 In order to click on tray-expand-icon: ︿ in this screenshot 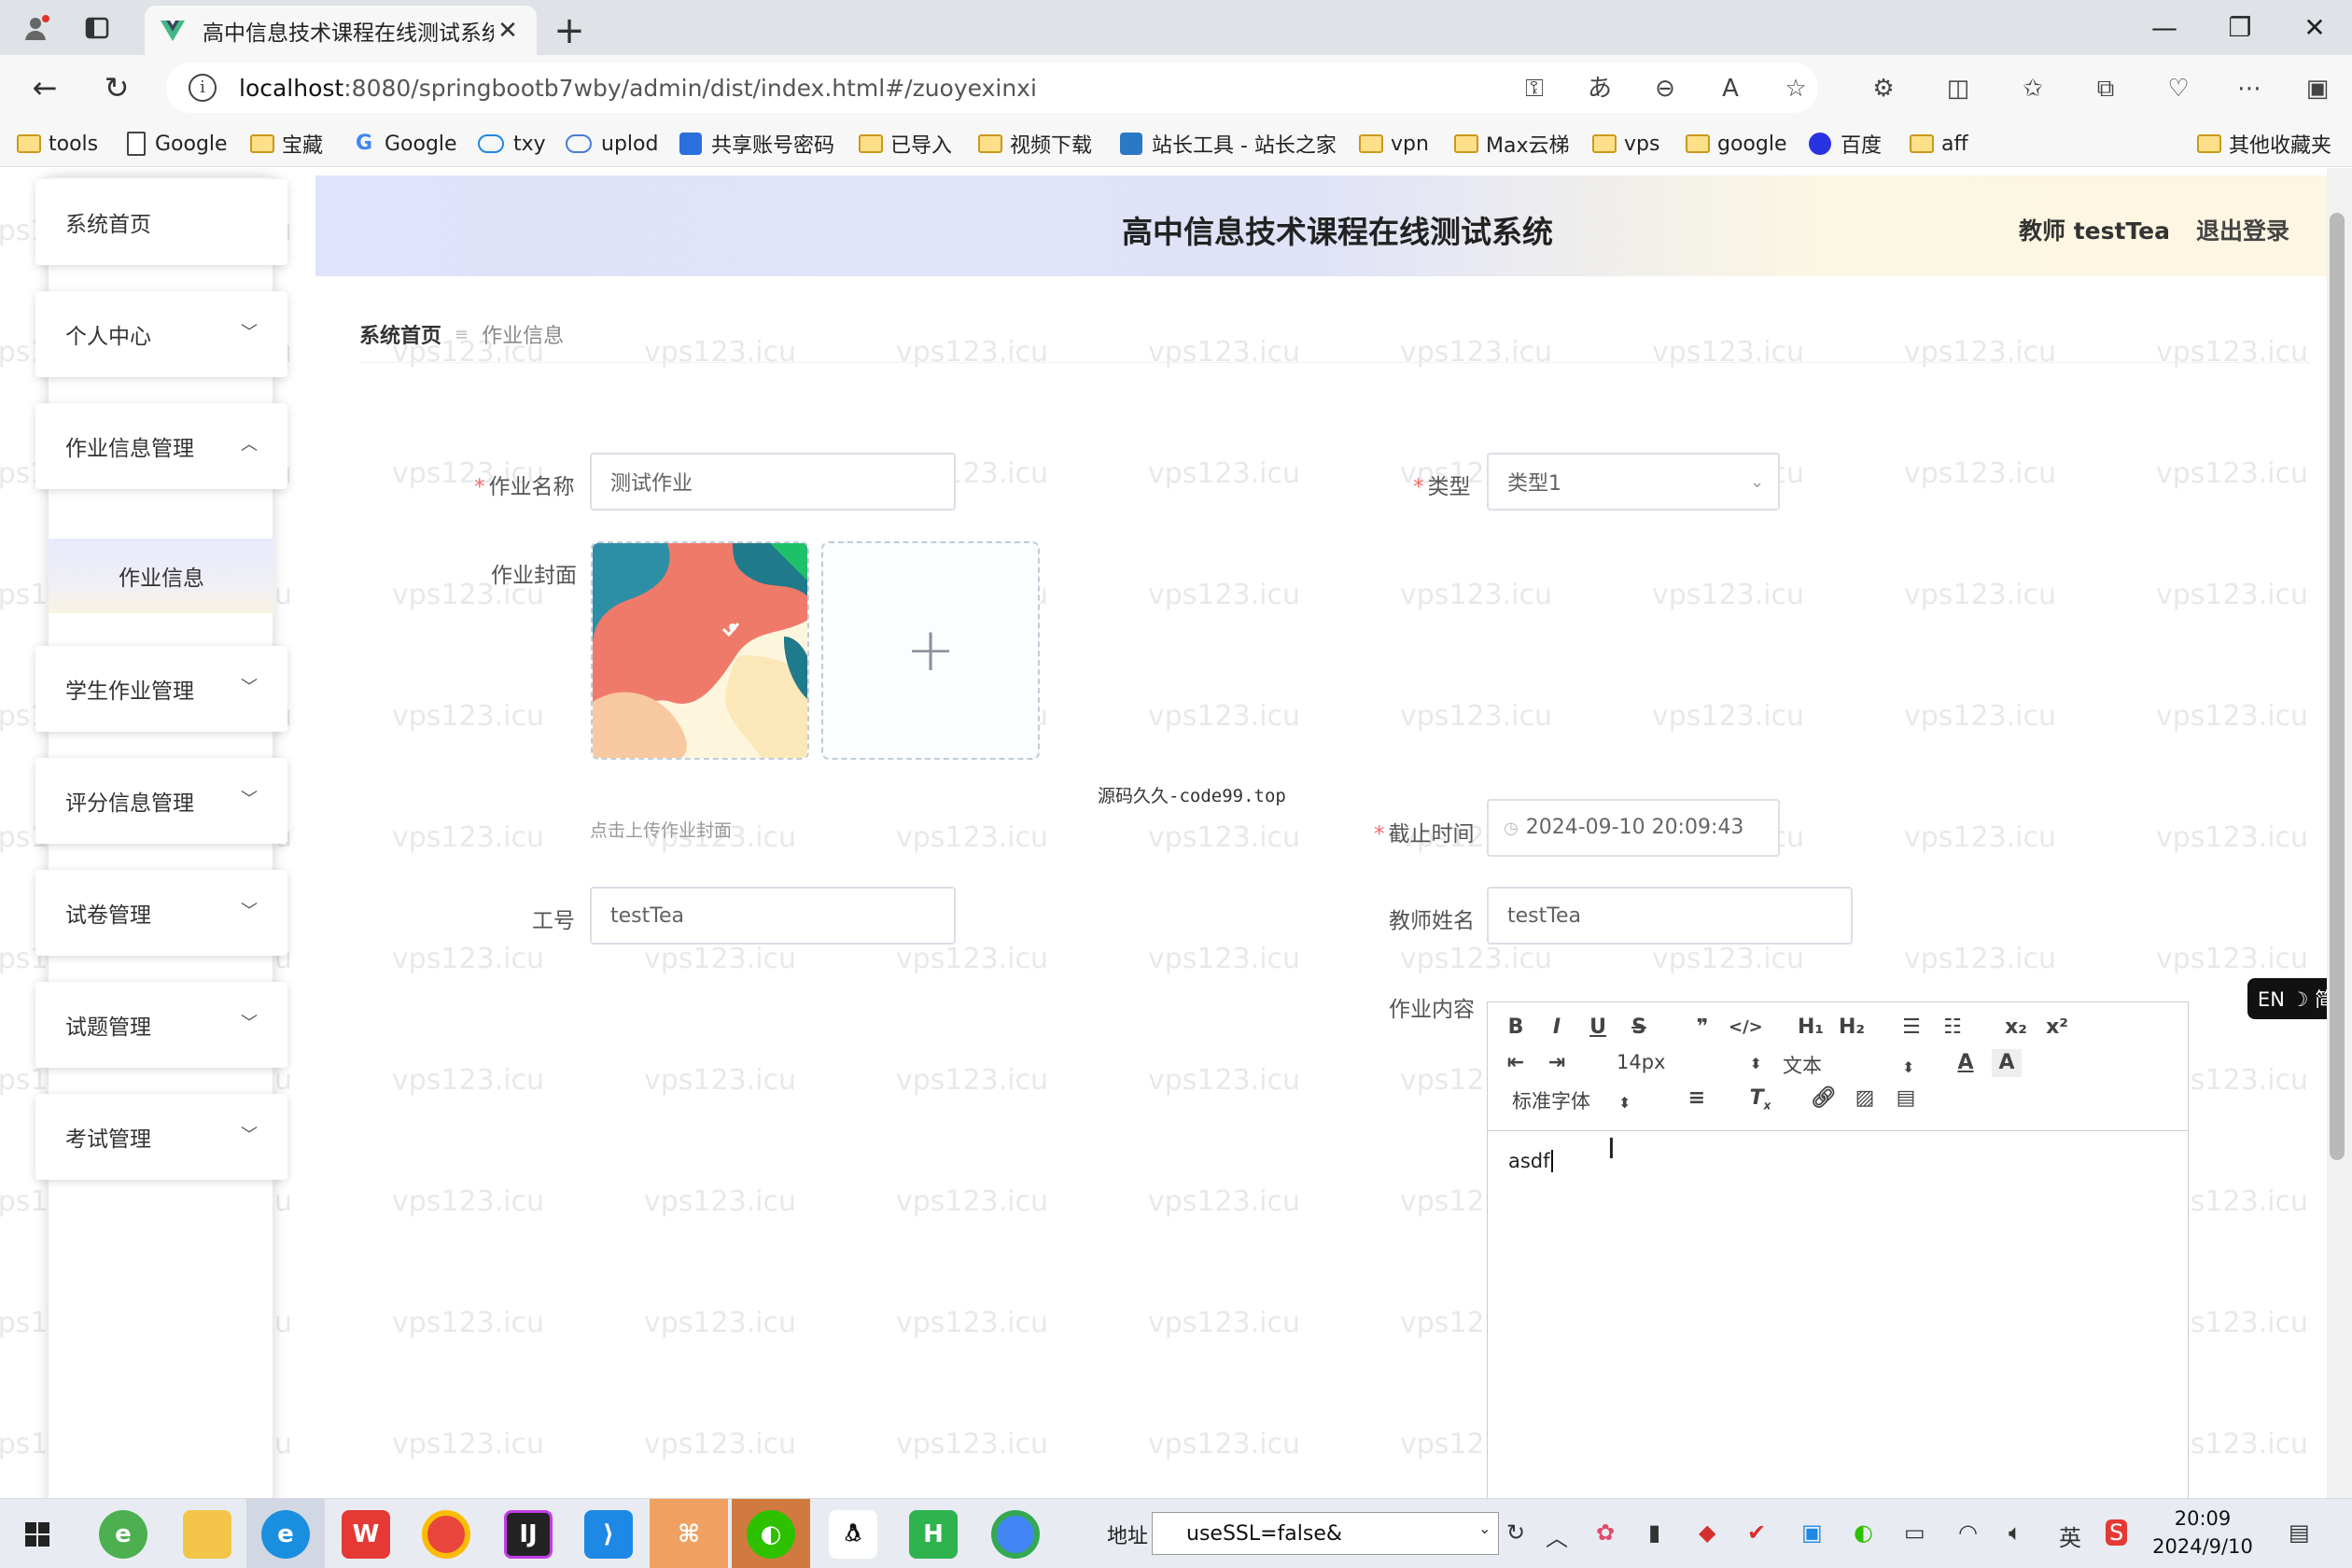, I will do `click(1557, 1535)`.